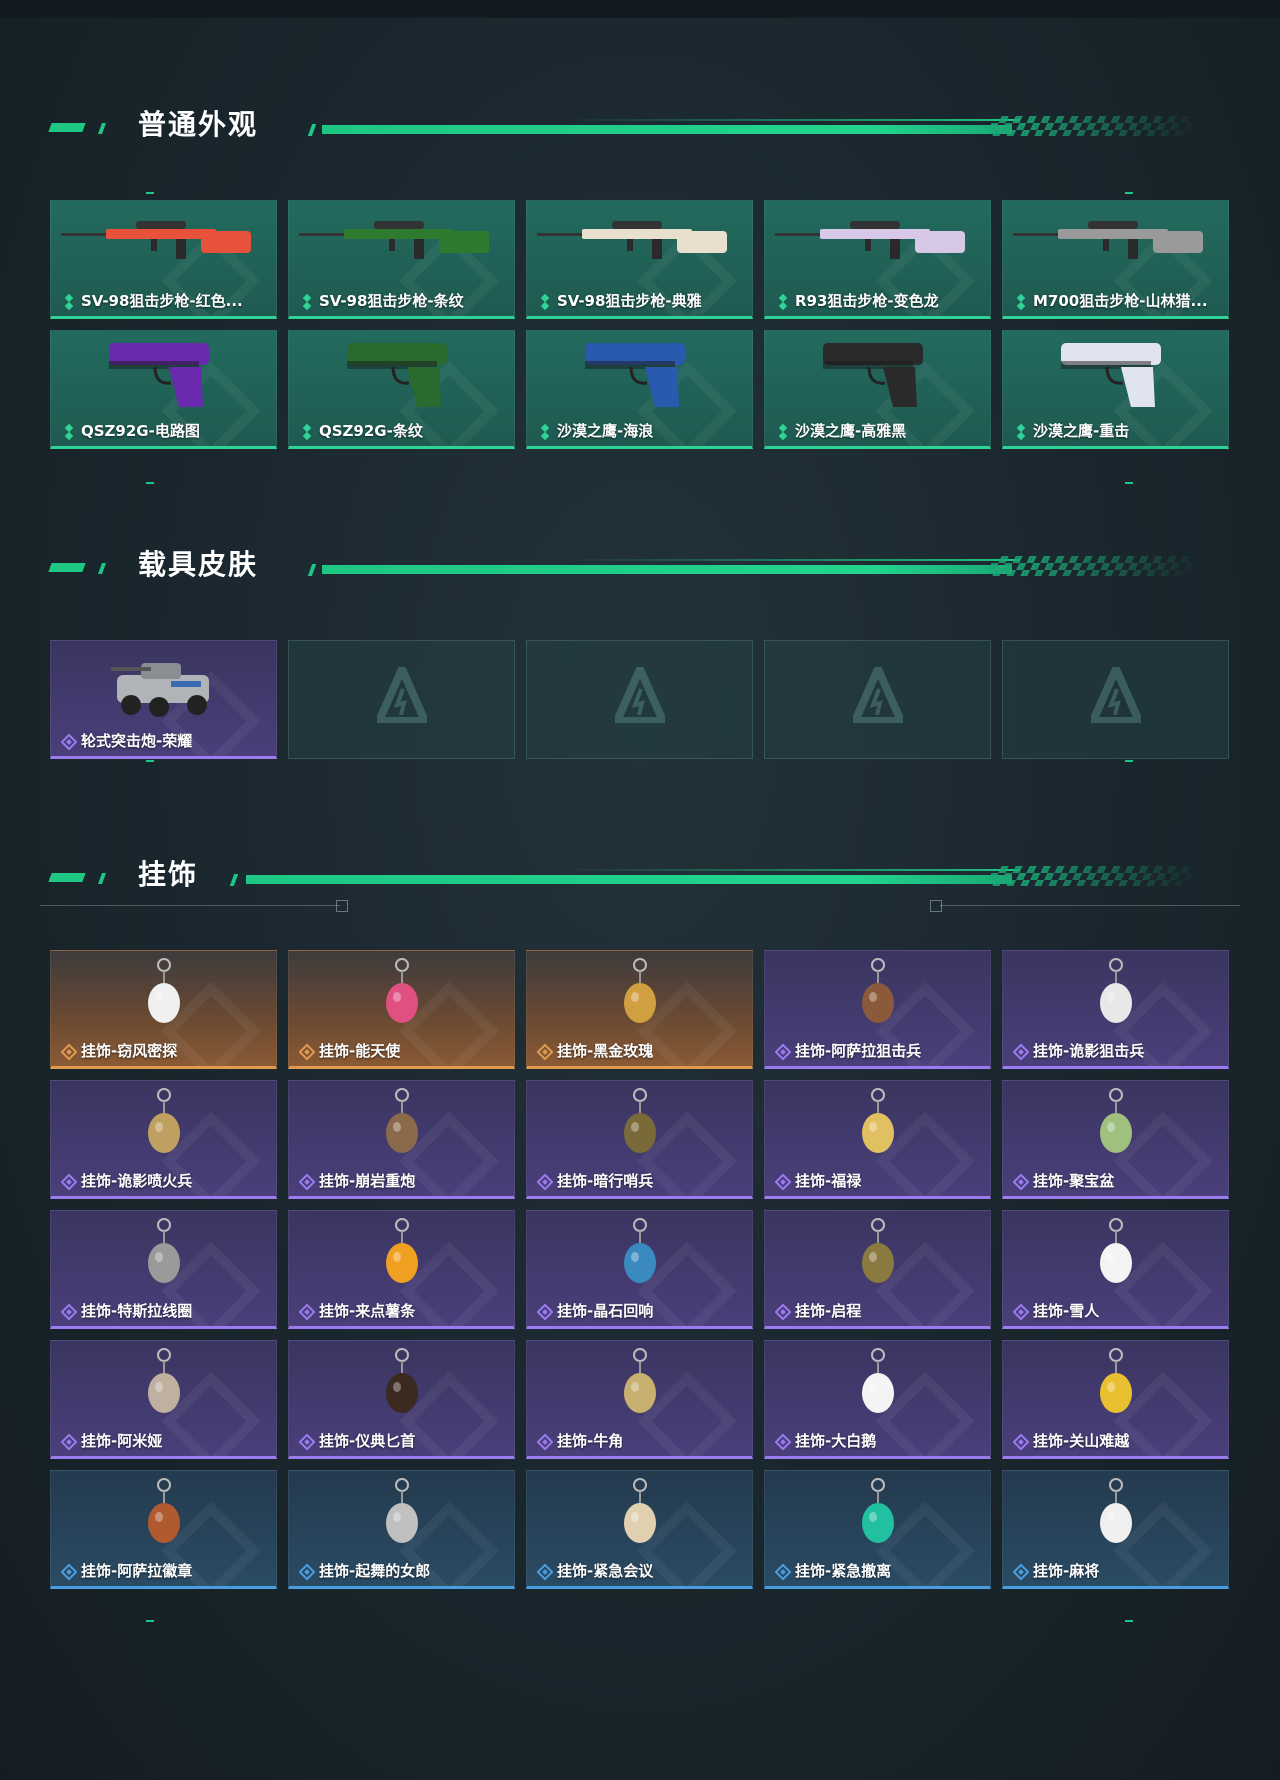 Image resolution: width=1280 pixels, height=1780 pixels. I want to click on item-card: 沙漠之鹰-高雅黑, so click(877, 389).